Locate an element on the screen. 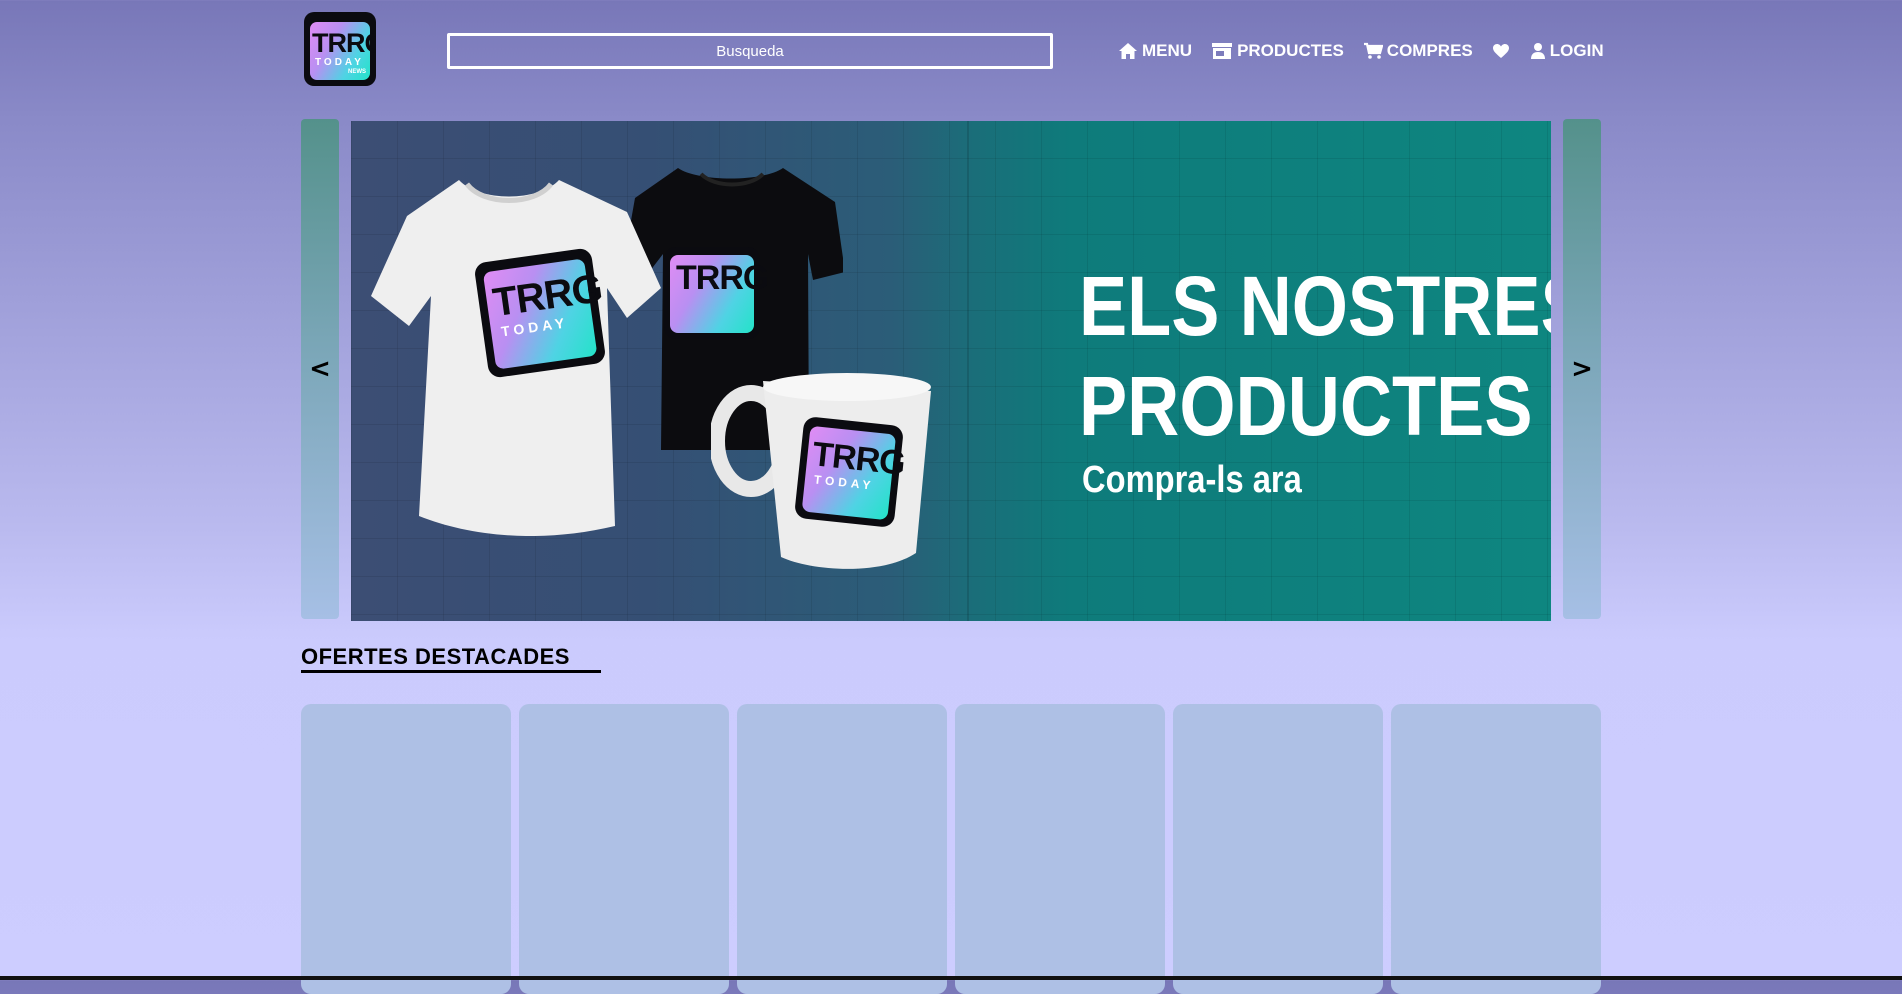 This screenshot has height=994, width=1902. main-nav: MENU PRODUCTES COMPRES LOGIN is located at coordinates (1370, 51).